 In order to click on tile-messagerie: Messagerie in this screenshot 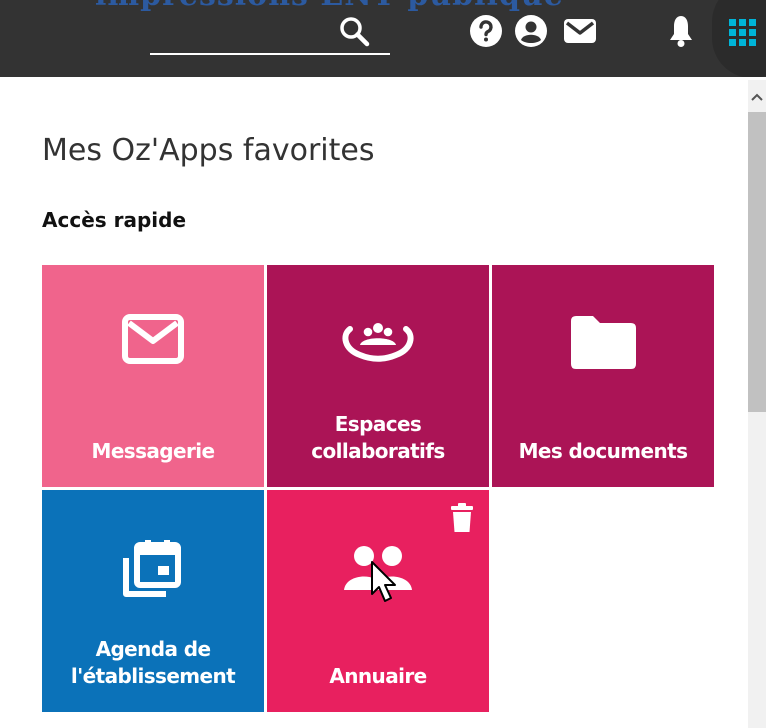, I will do `click(153, 376)`.